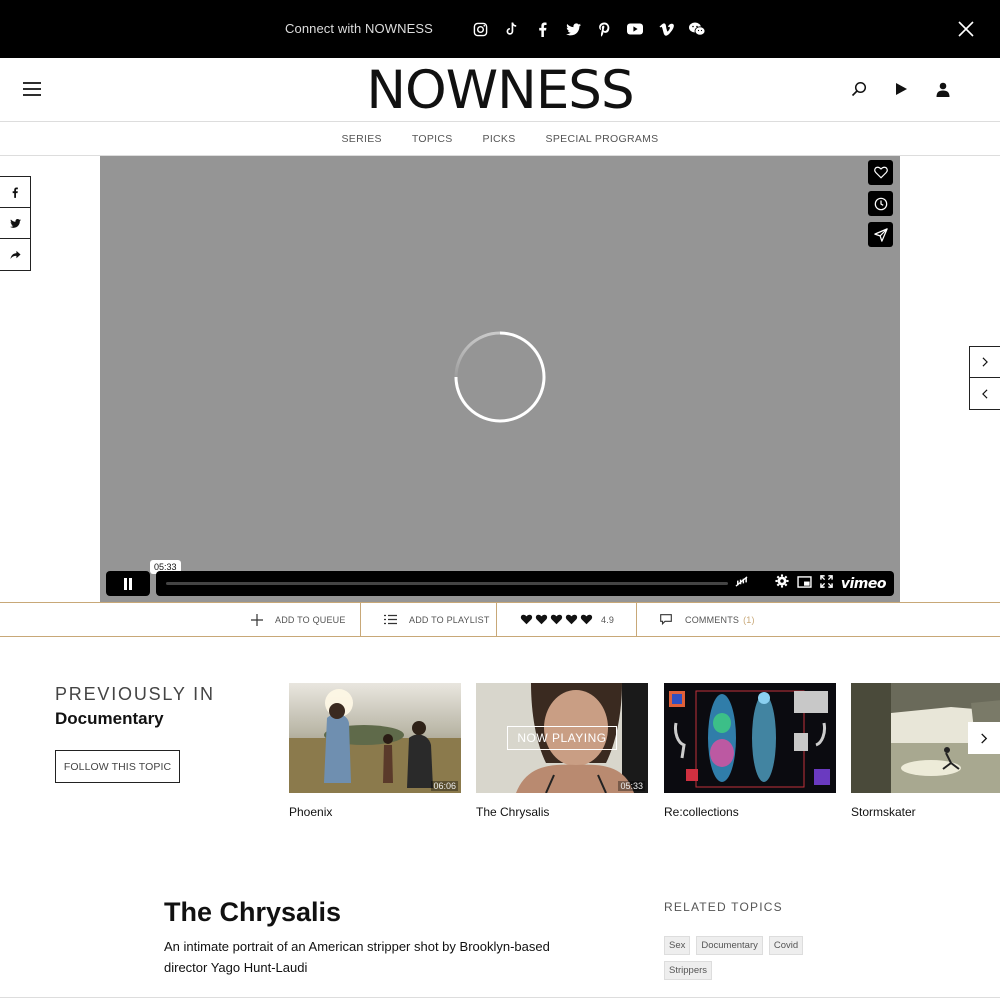  I want to click on player-controls: vimeo, so click(500, 583).